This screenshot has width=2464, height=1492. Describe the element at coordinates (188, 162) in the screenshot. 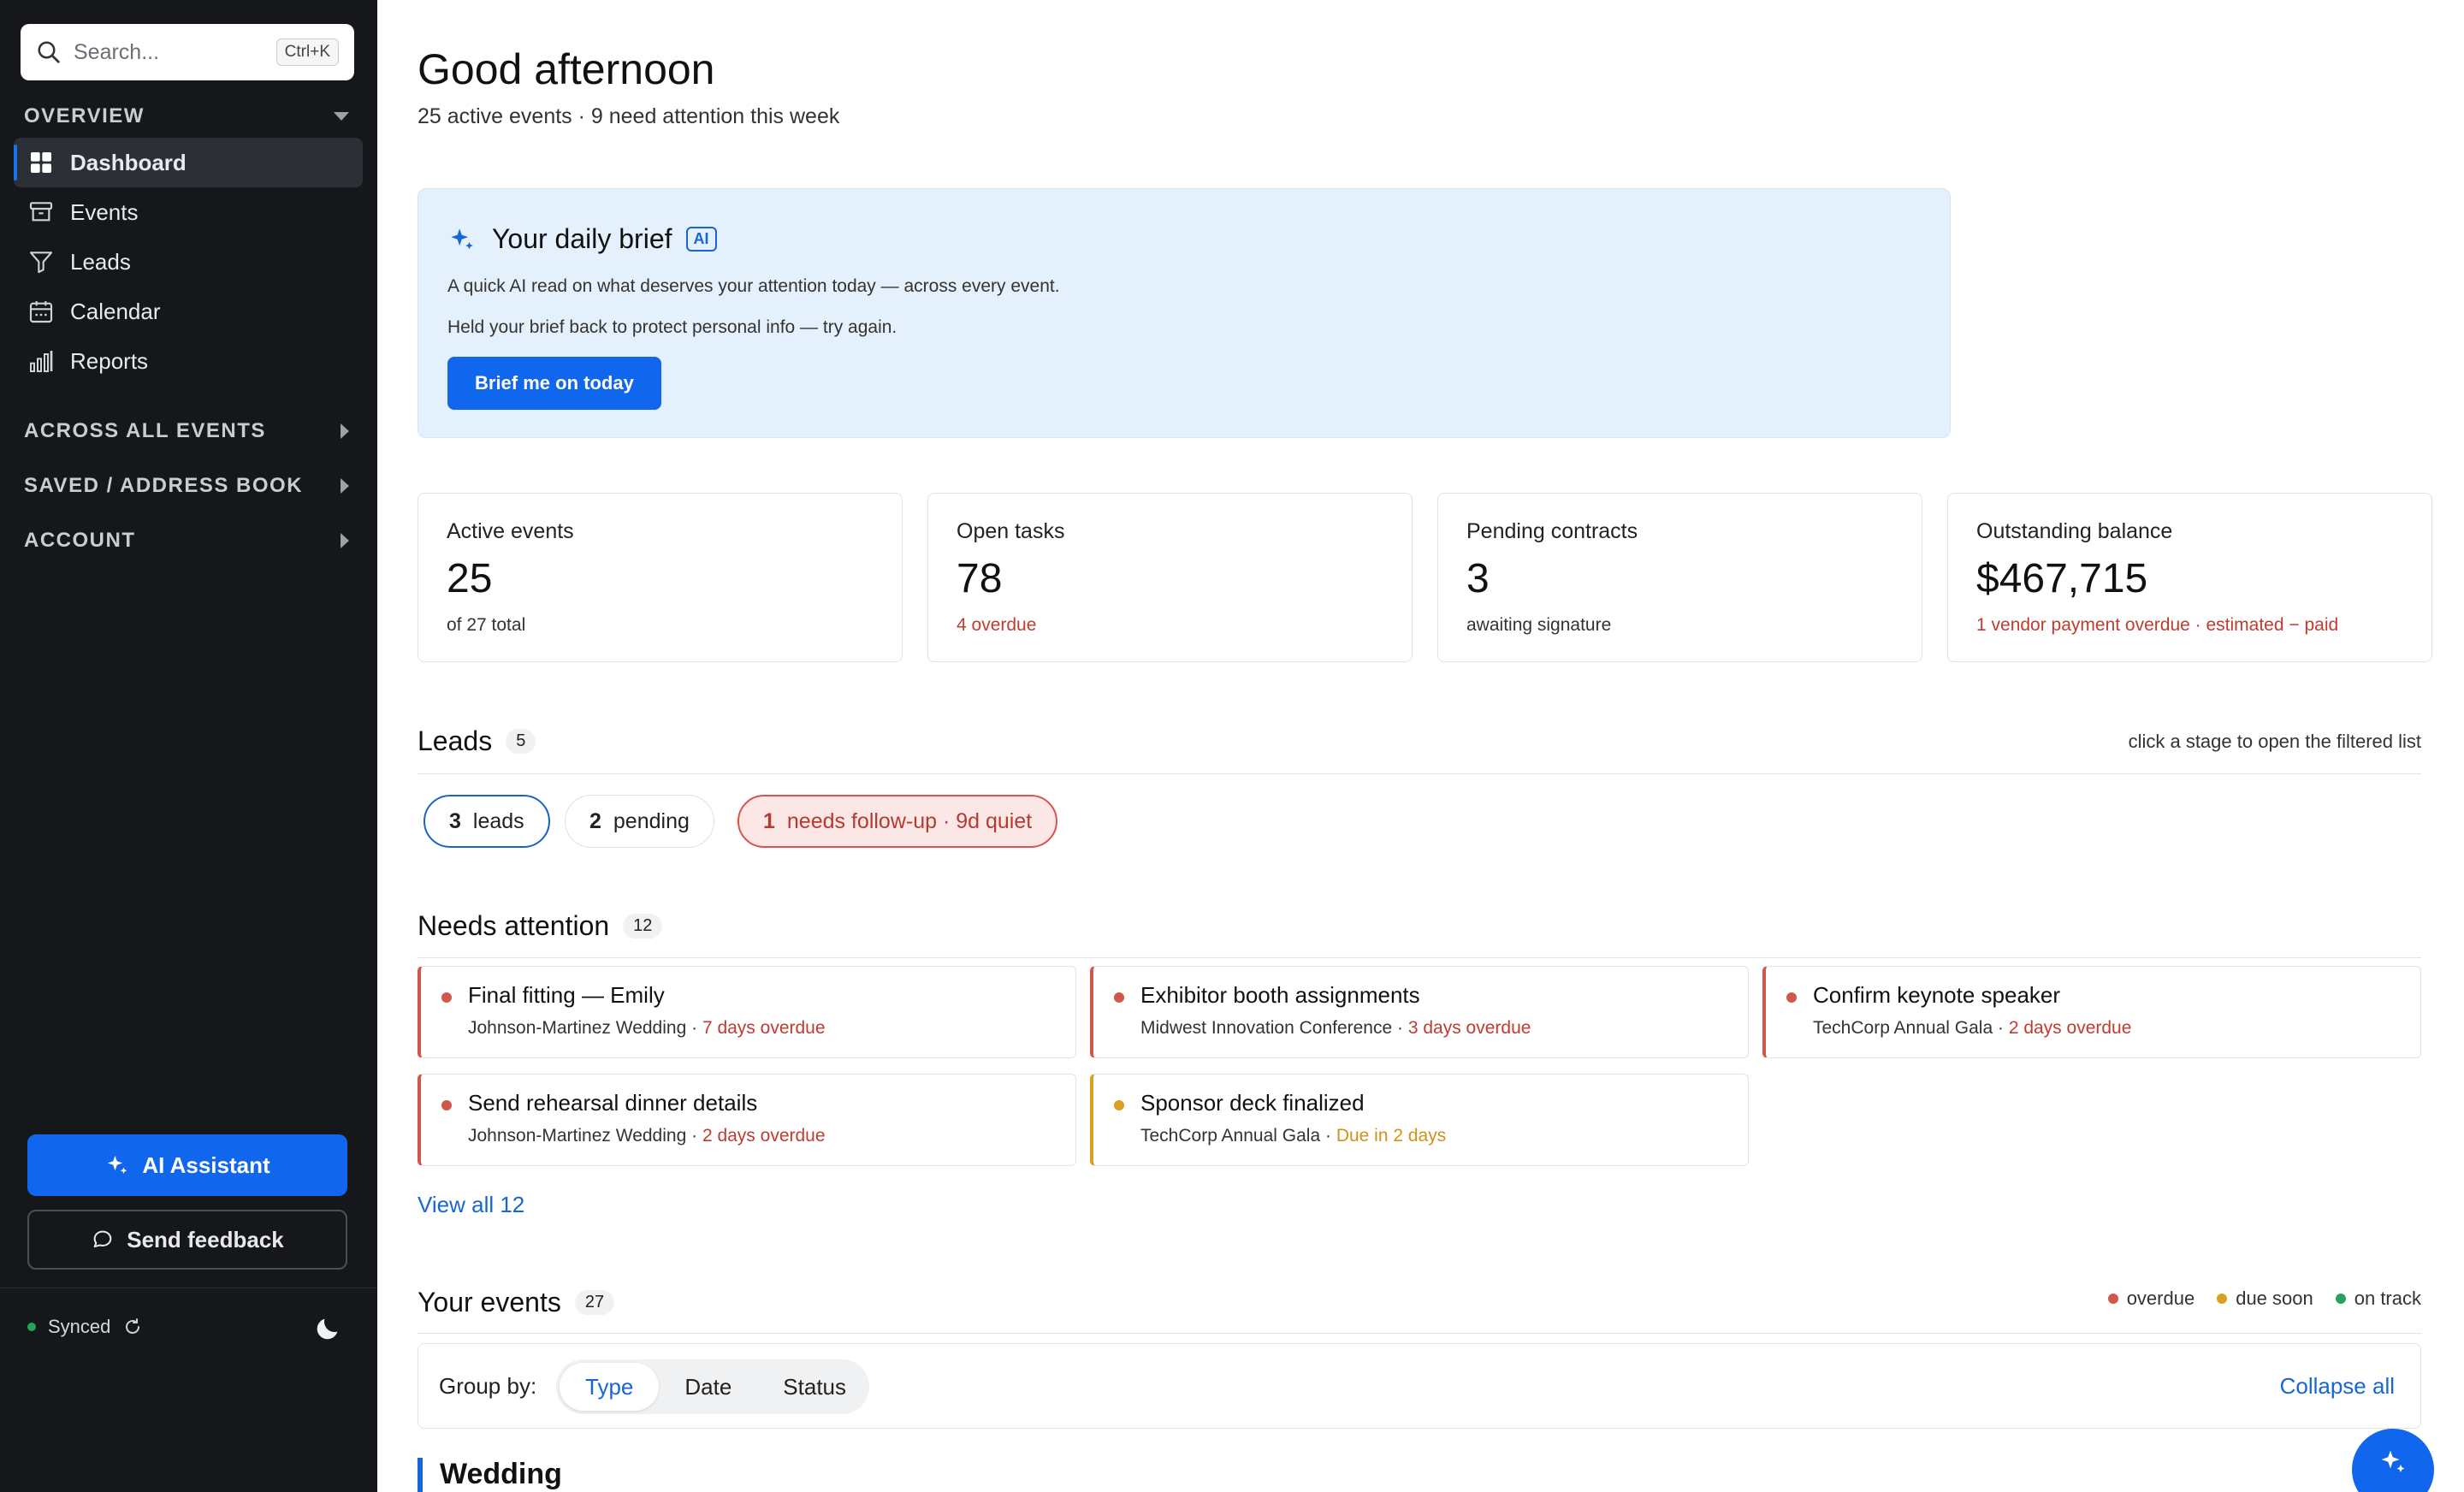

I see `sidebar-item-dashboard: Dashboard` at that location.